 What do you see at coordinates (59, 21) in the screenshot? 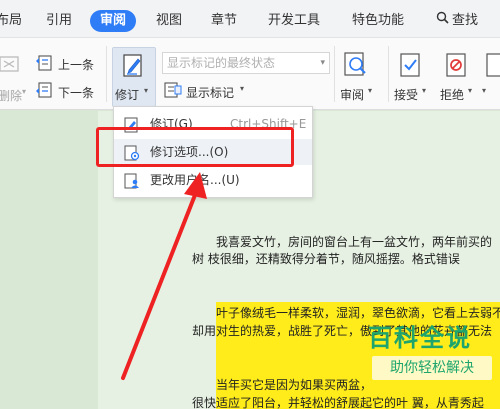
I see `tab-references: 引用` at bounding box center [59, 21].